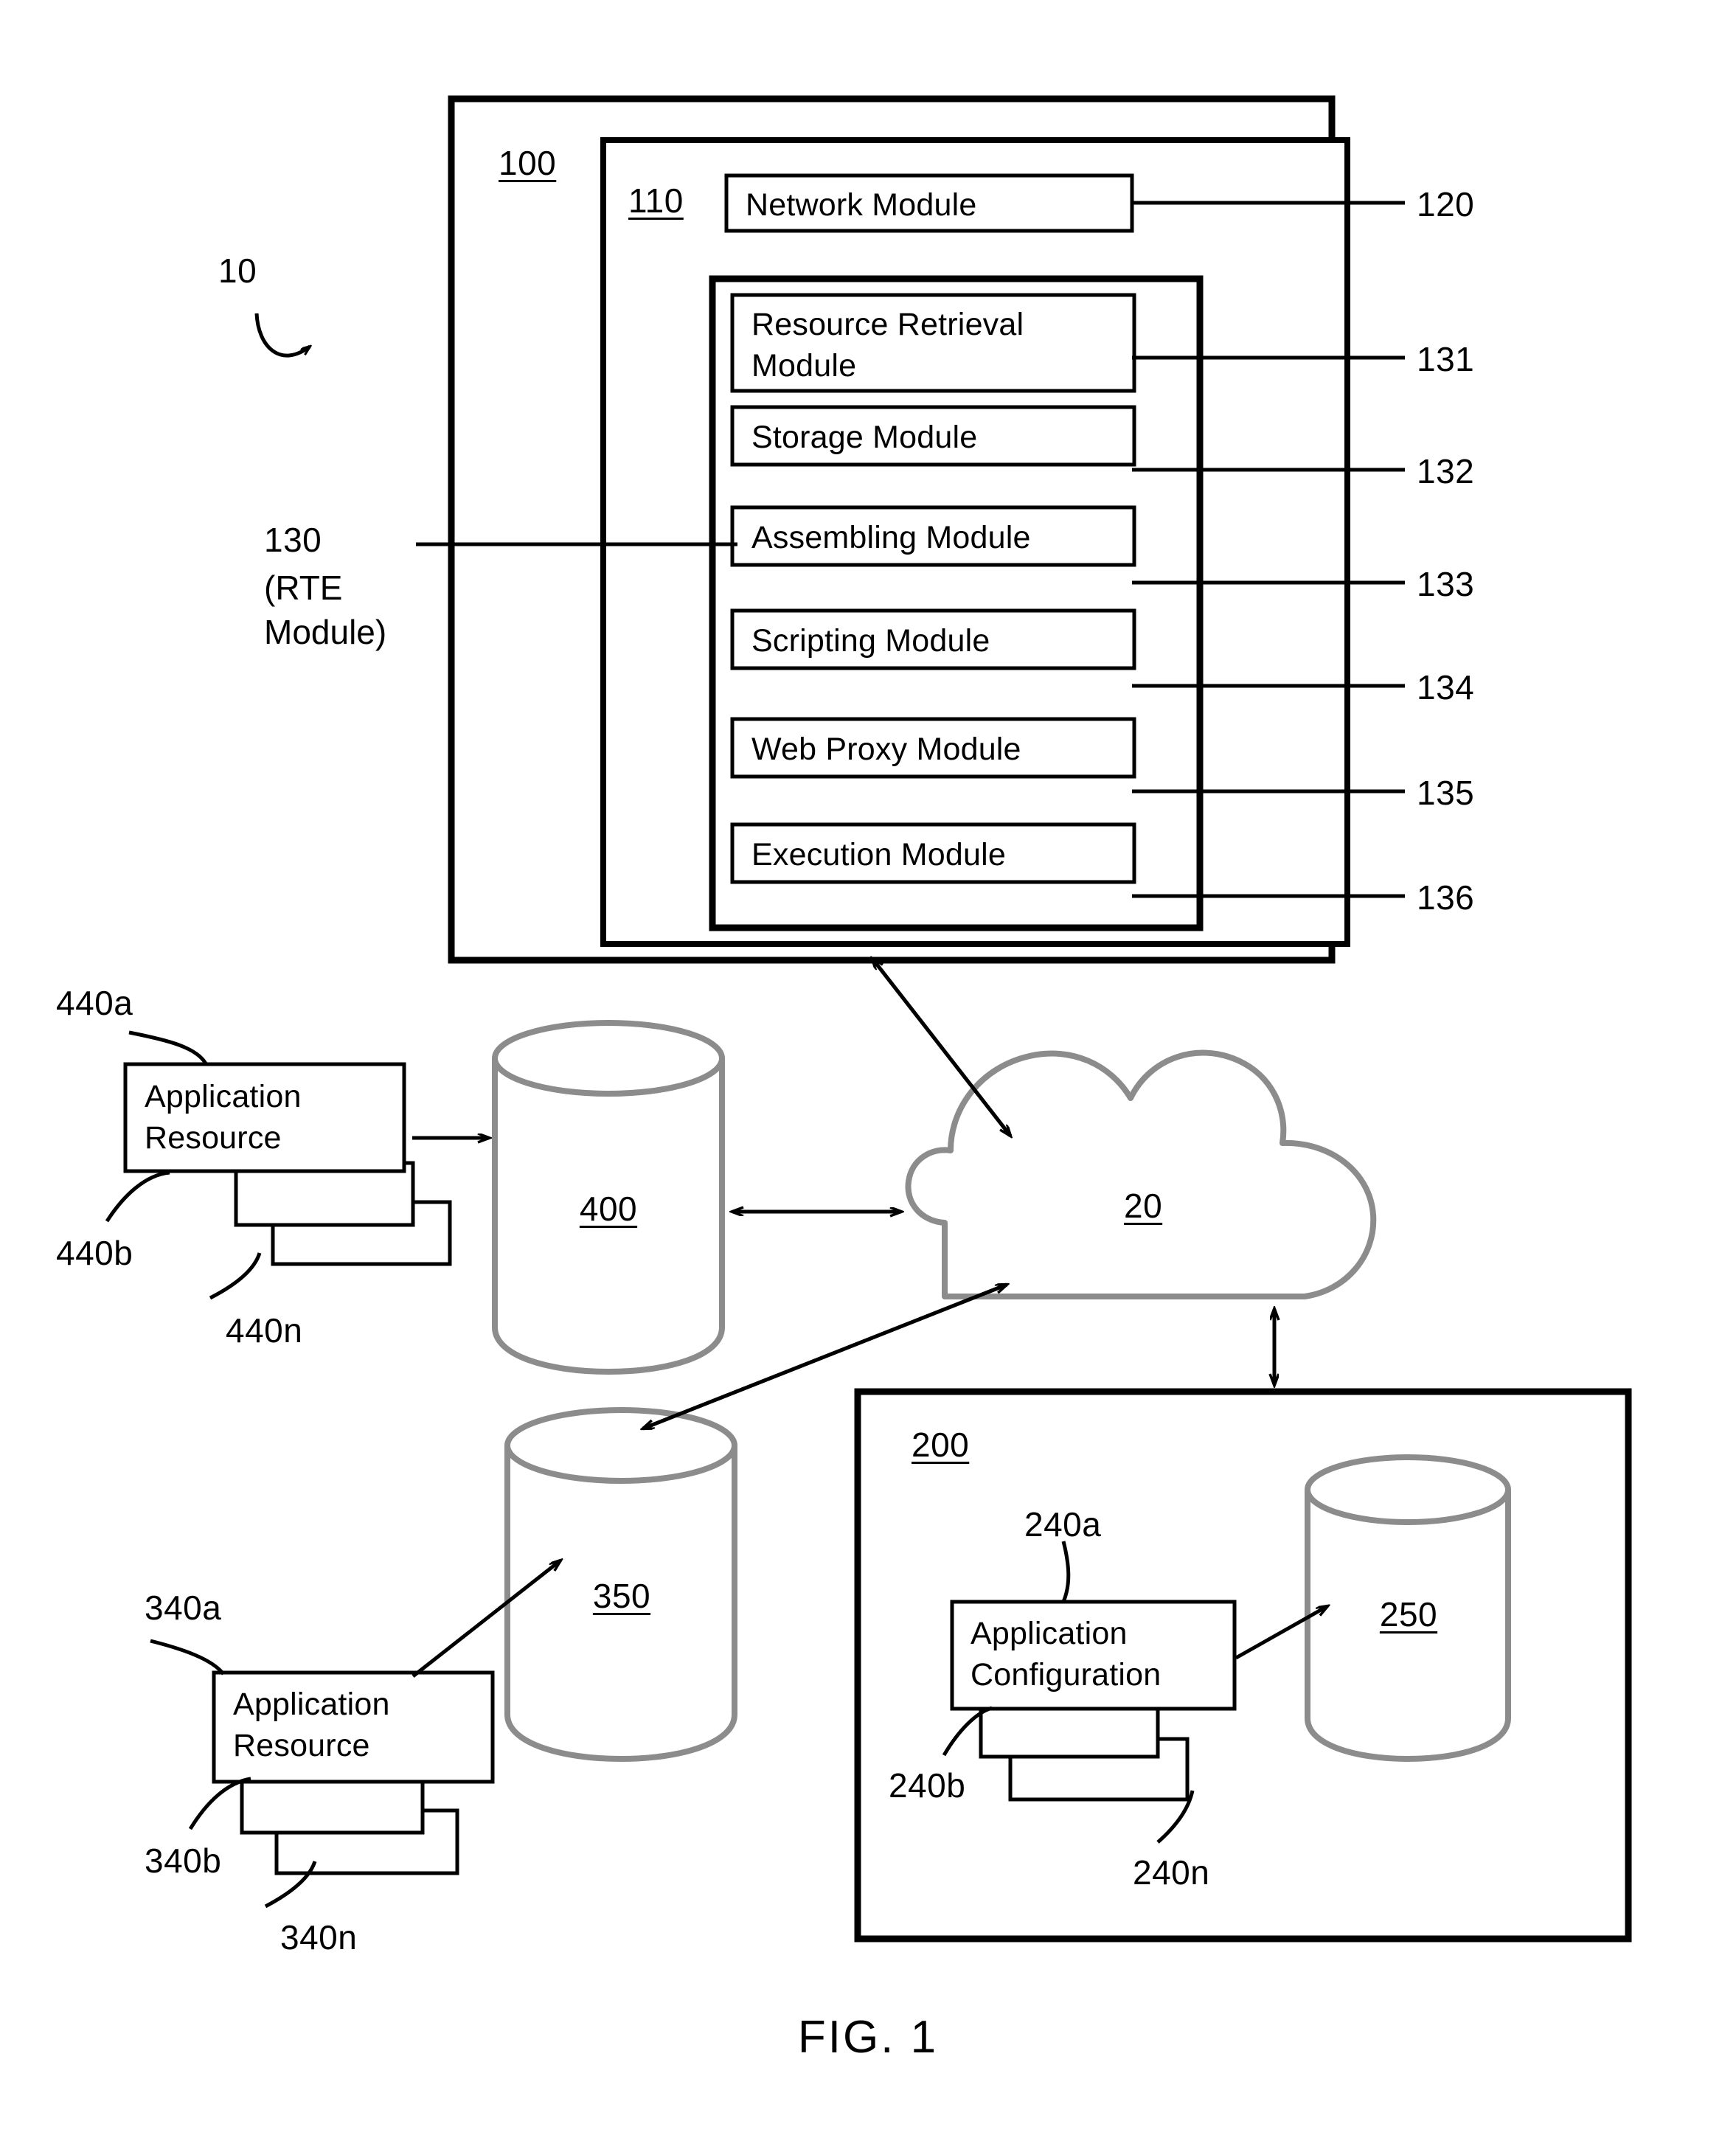 The image size is (1736, 2149). Describe the element at coordinates (656, 200) in the screenshot. I see `device-box-ref-110: 110` at that location.